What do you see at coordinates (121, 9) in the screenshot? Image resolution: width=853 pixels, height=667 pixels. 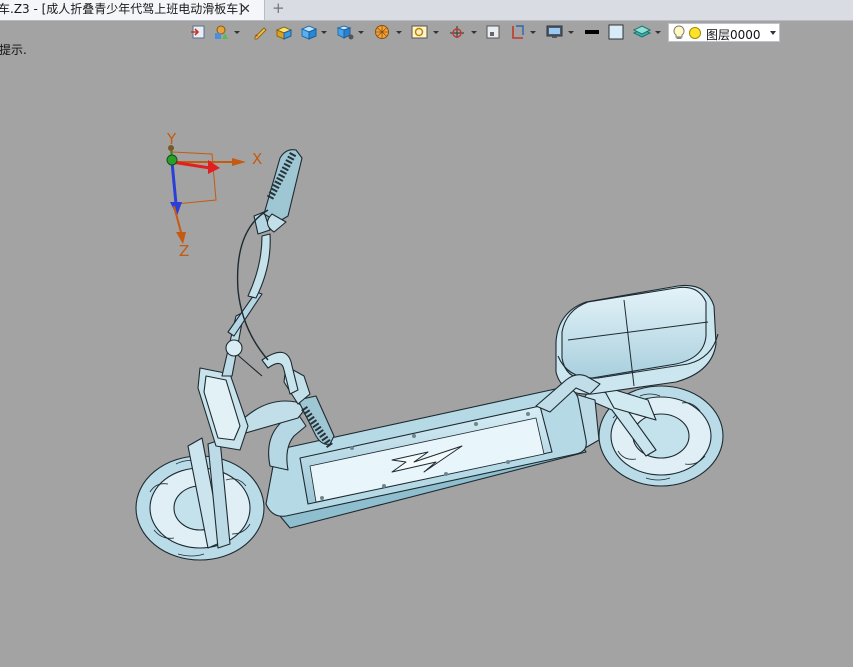 I see `document-tab-title: 车.Z3 - [成人折叠青少年代驾上班电动滑板车]` at bounding box center [121, 9].